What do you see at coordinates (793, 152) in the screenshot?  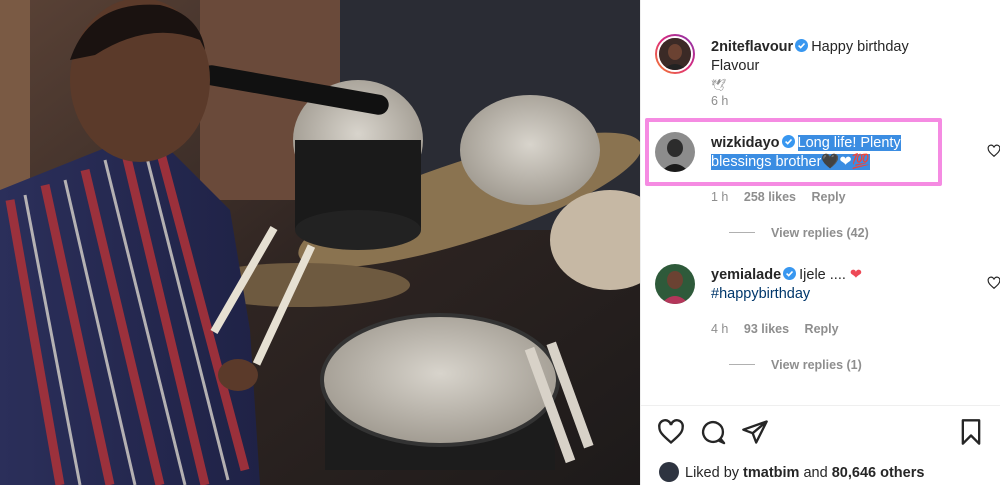 I see `highlight-annotation-box` at bounding box center [793, 152].